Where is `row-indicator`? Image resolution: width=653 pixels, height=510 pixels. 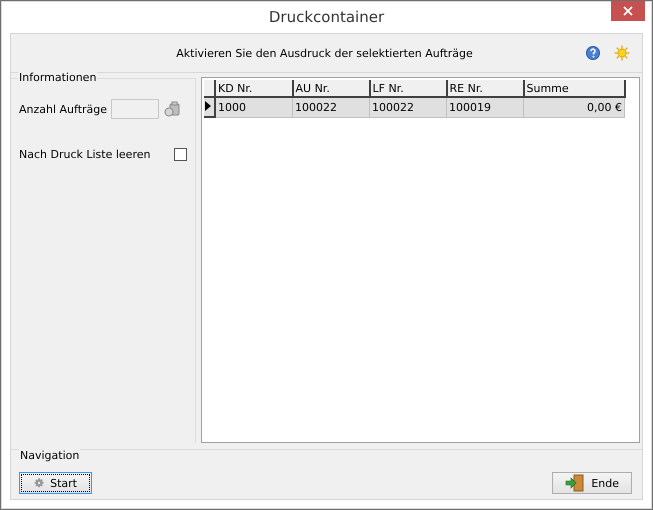 row-indicator is located at coordinates (209, 107).